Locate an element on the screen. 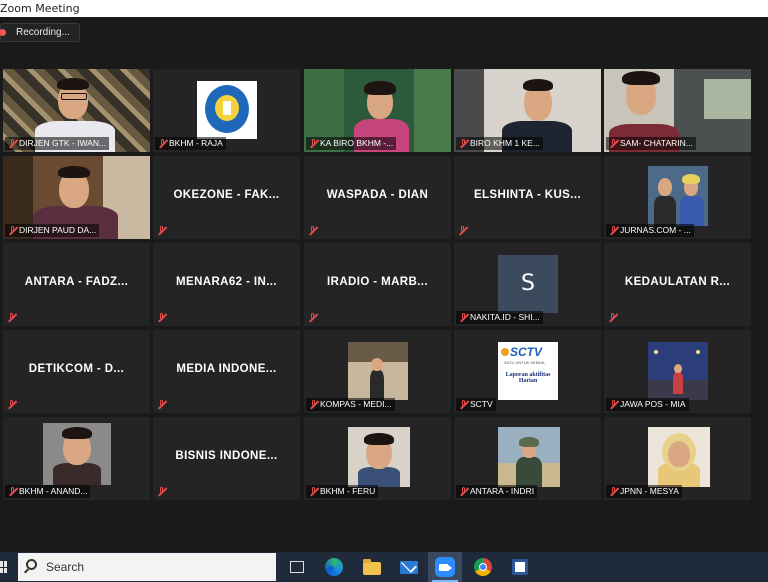 This screenshot has width=768, height=582. title-bar: Zoom Meeting is located at coordinates (384, 8).